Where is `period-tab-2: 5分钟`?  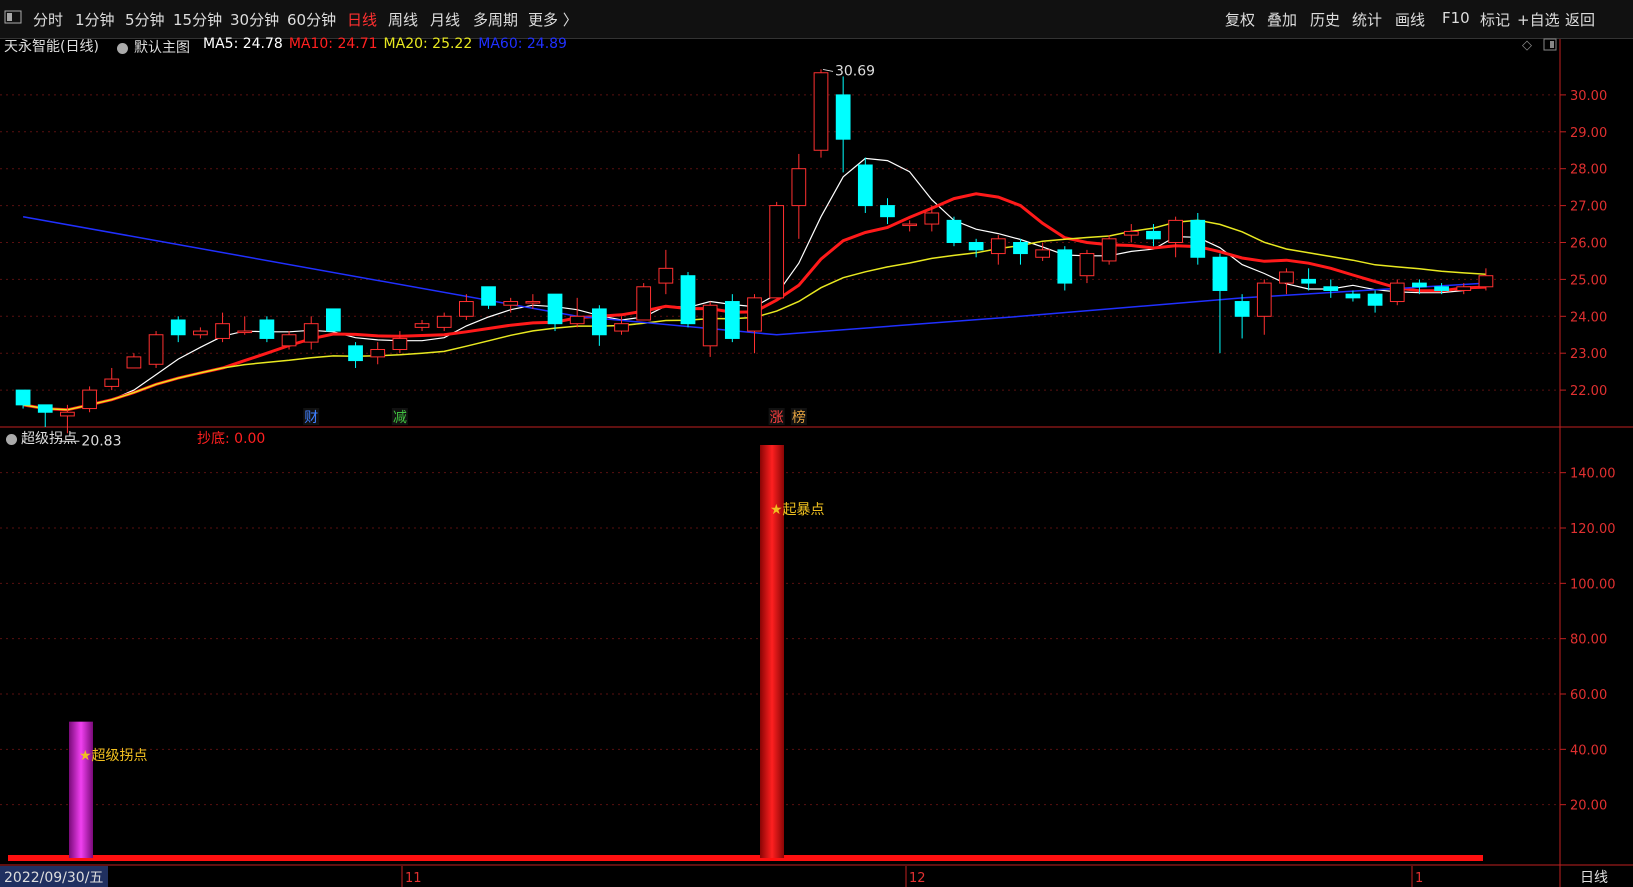 period-tab-2: 5分钟 is located at coordinates (145, 19).